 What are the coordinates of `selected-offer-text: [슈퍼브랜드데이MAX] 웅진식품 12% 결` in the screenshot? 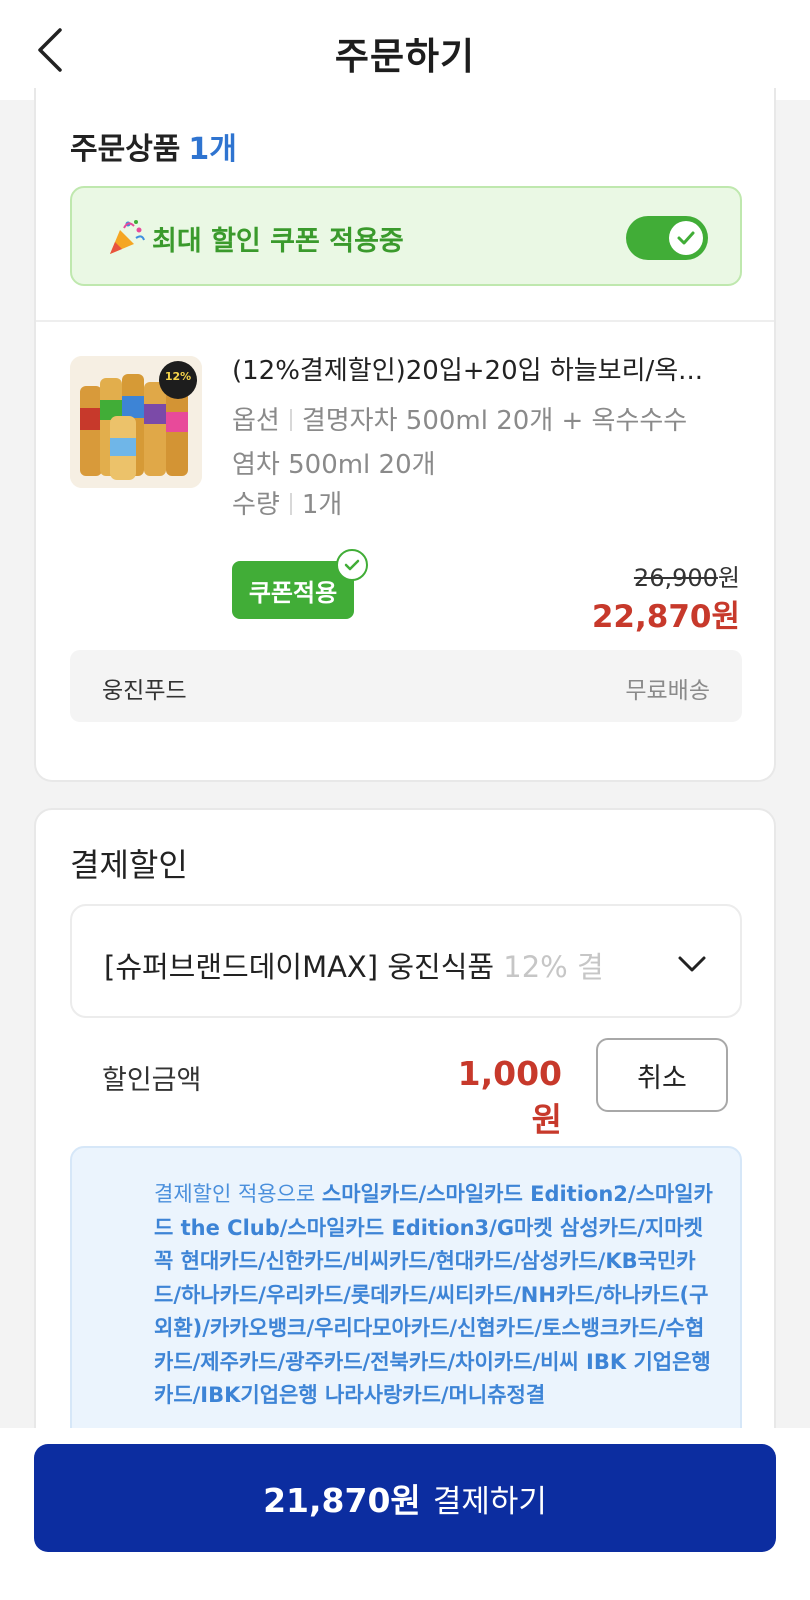 It's located at (354, 965).